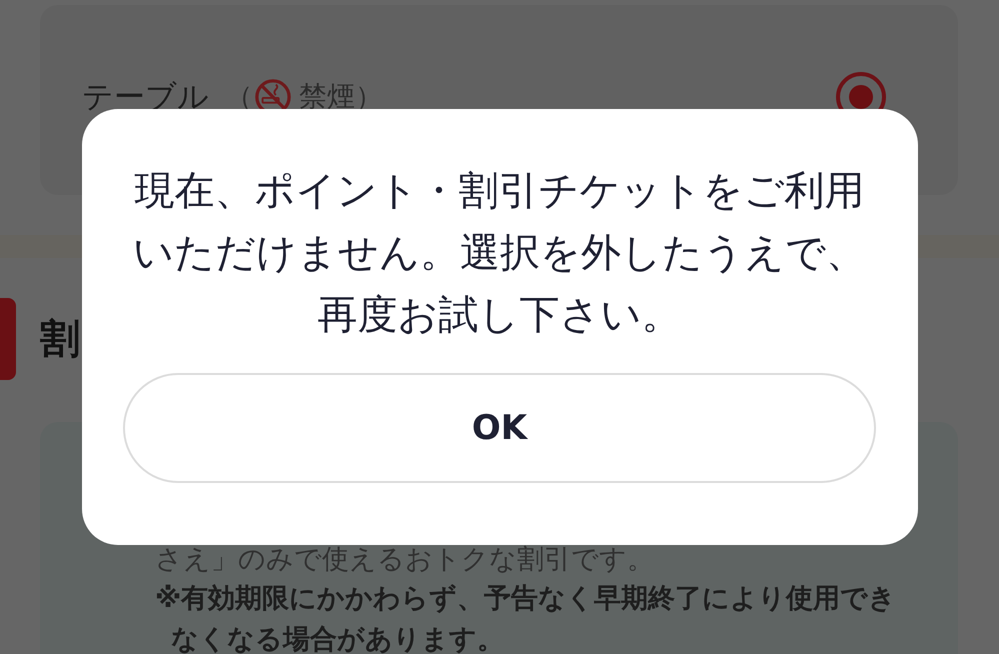 This screenshot has width=999, height=654. What do you see at coordinates (526, 618) in the screenshot?
I see `info-note: ※有効期限にかかわらず、予告なく早期終了により使用できなくなる場合があります。` at bounding box center [526, 618].